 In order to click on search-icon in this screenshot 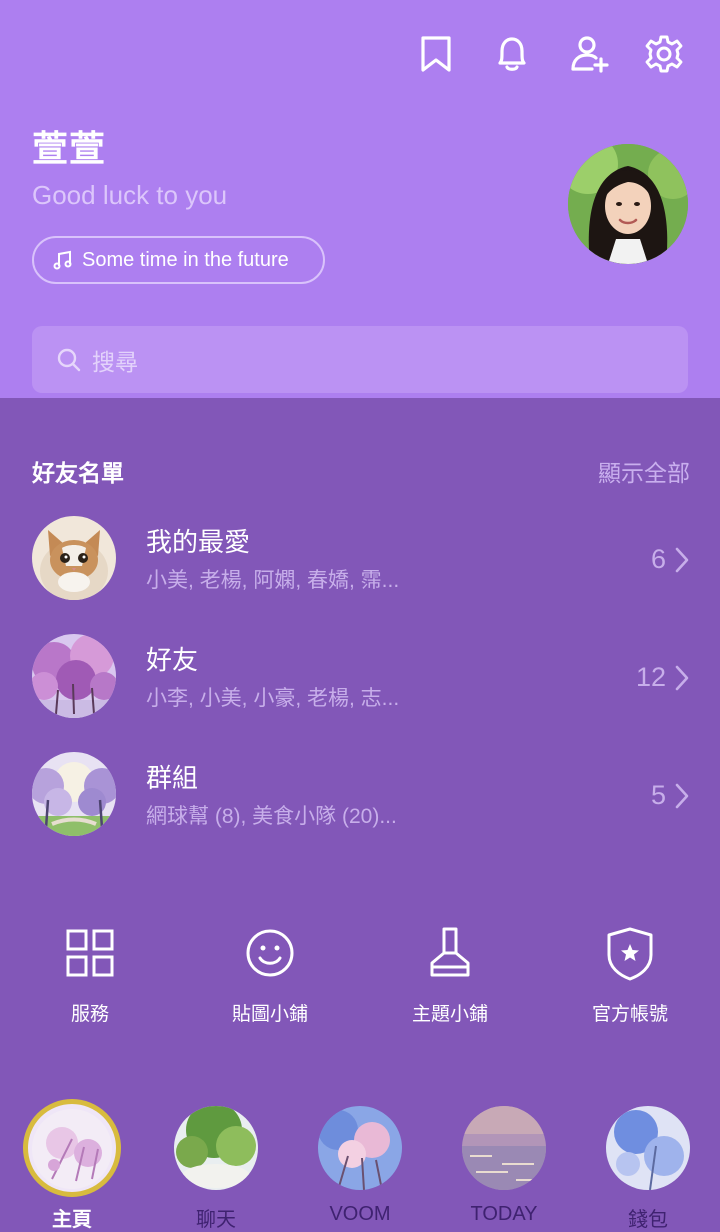, I will do `click(69, 359)`.